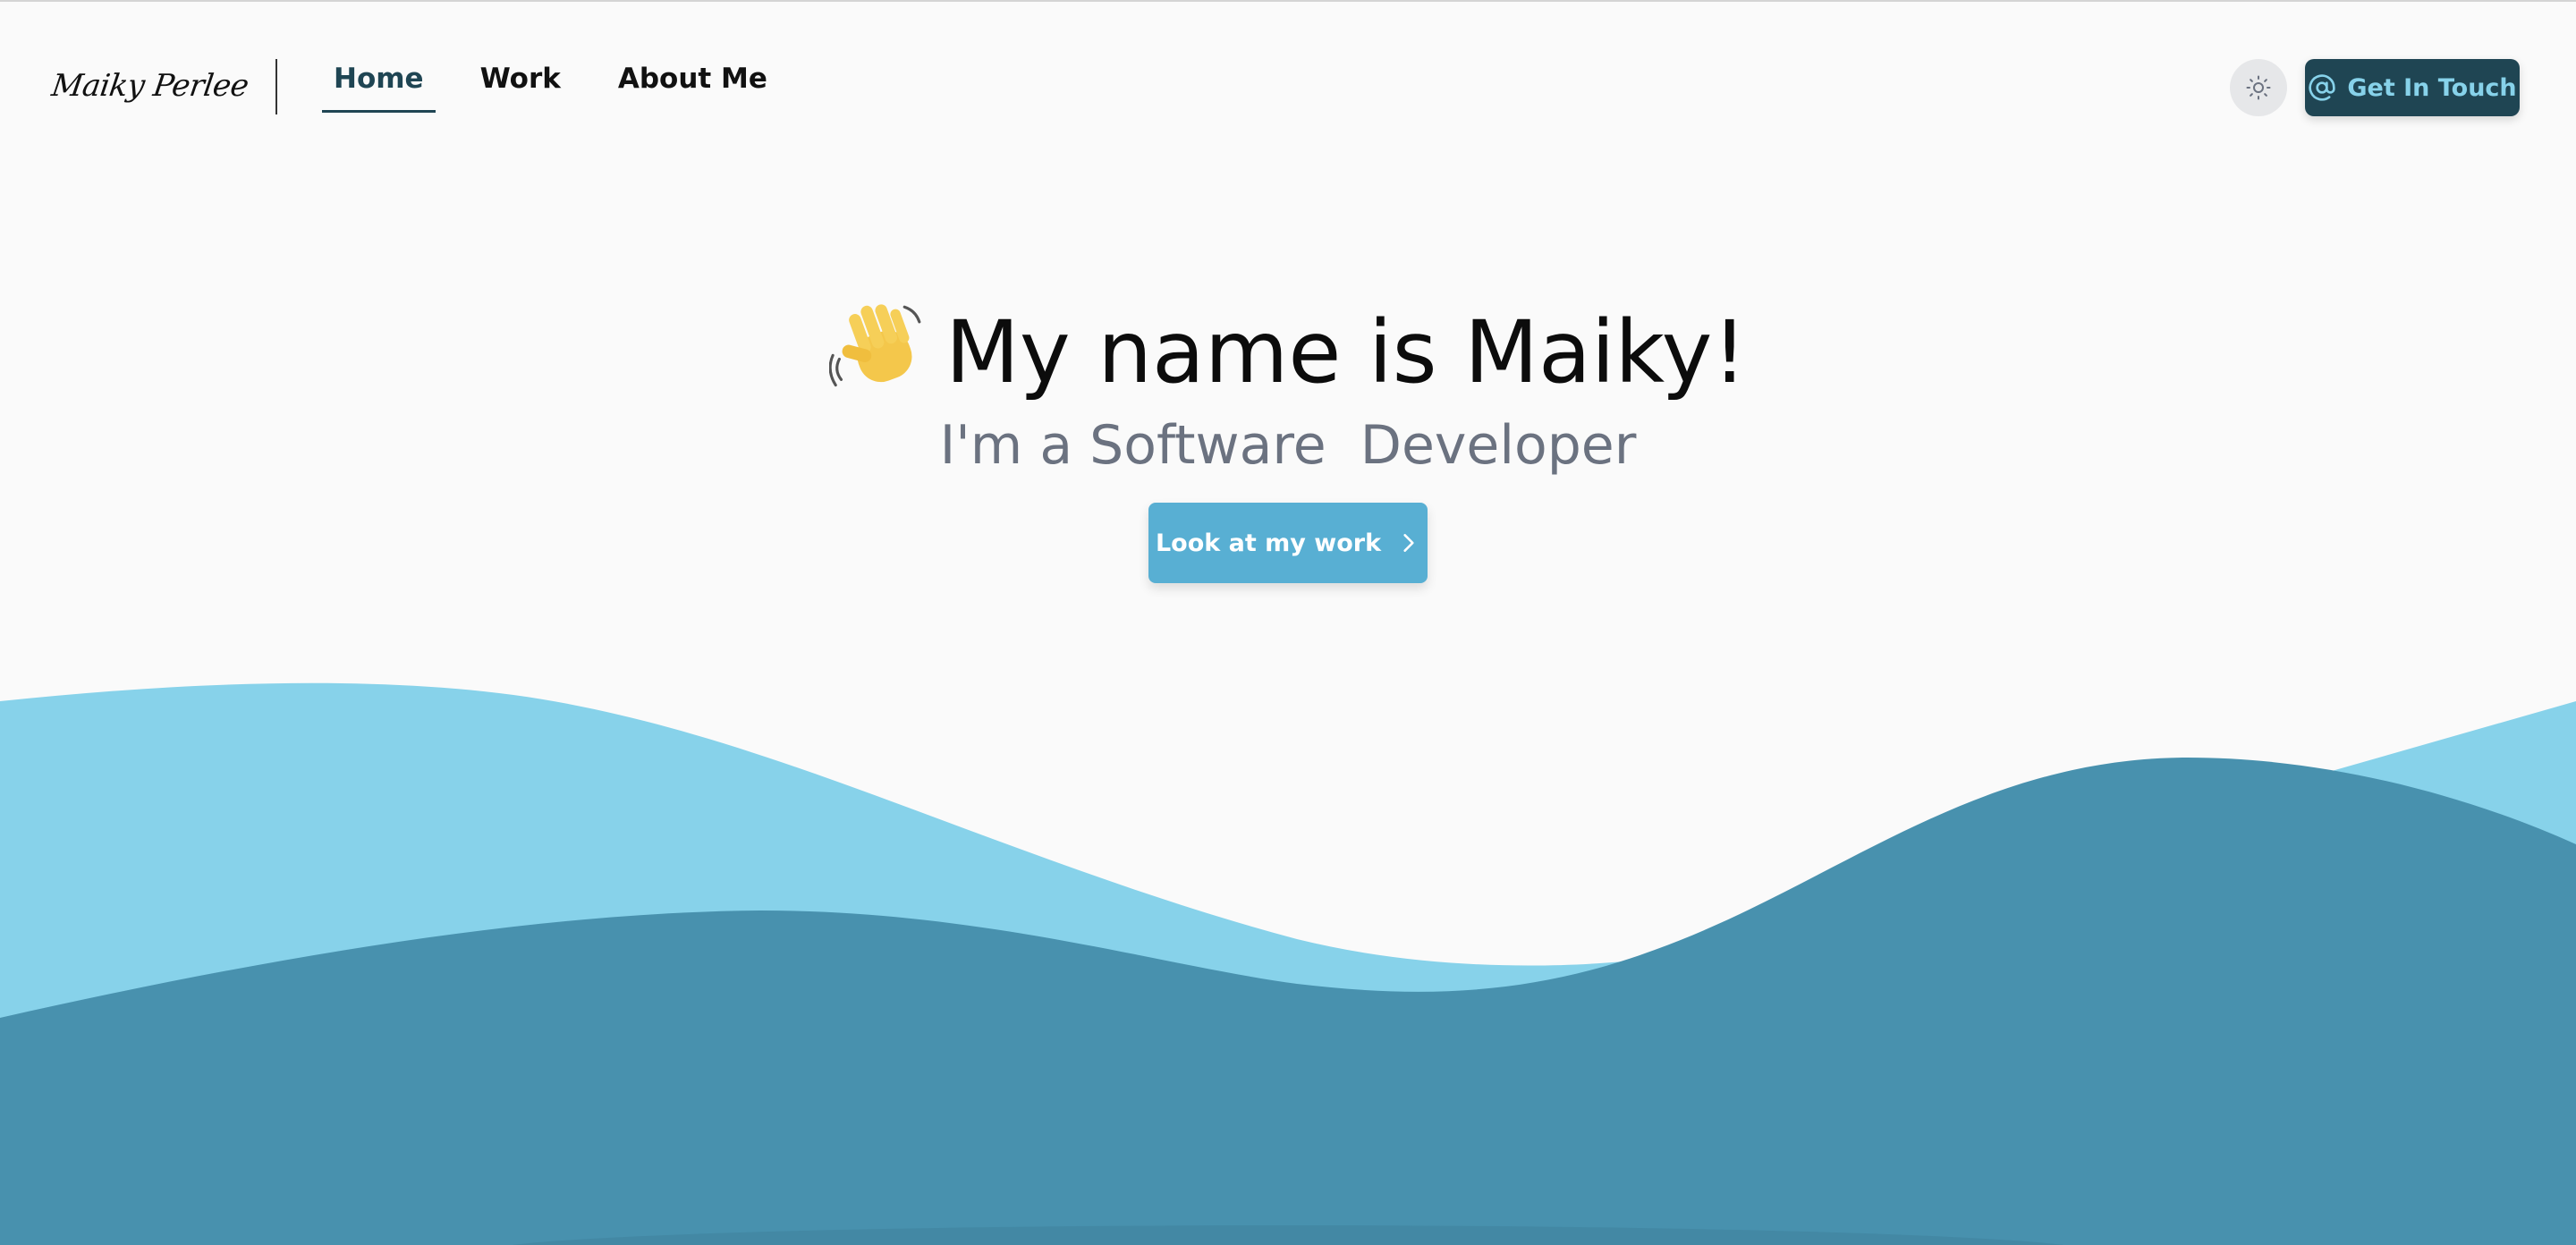  What do you see at coordinates (276, 86) in the screenshot?
I see `header-divider` at bounding box center [276, 86].